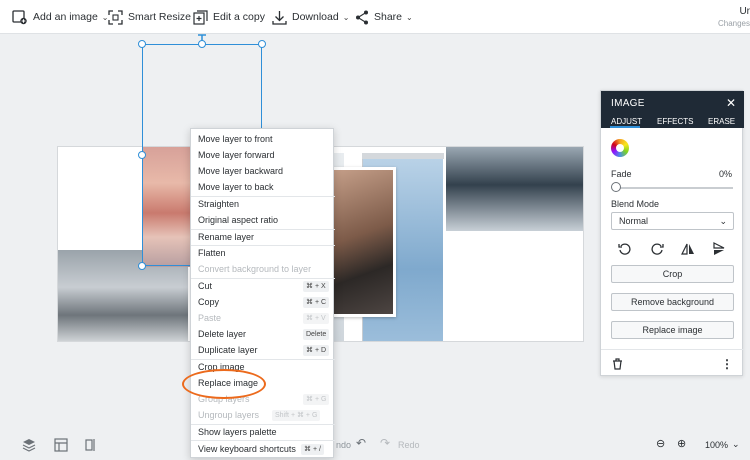 This screenshot has height=460, width=750. Describe the element at coordinates (91, 445) in the screenshot. I see `page-compare-icon` at that location.